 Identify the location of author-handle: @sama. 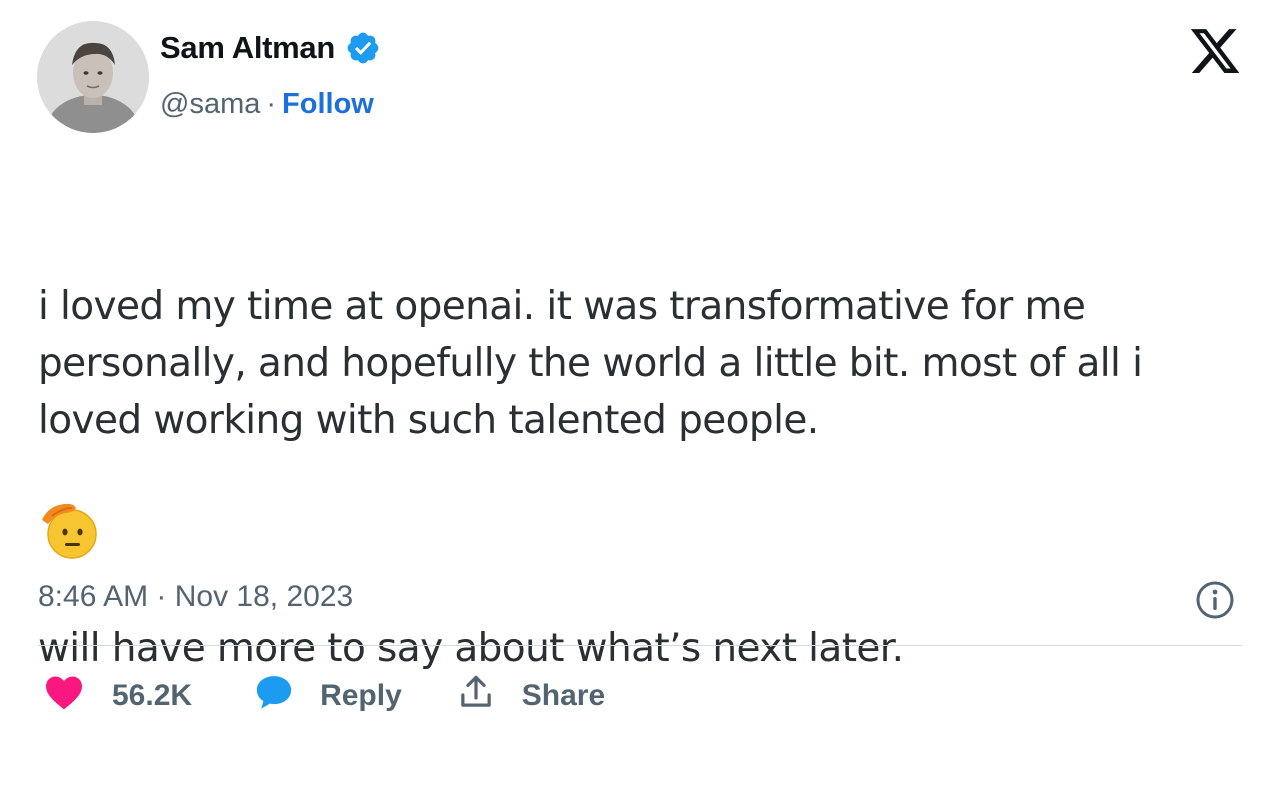
(210, 104).